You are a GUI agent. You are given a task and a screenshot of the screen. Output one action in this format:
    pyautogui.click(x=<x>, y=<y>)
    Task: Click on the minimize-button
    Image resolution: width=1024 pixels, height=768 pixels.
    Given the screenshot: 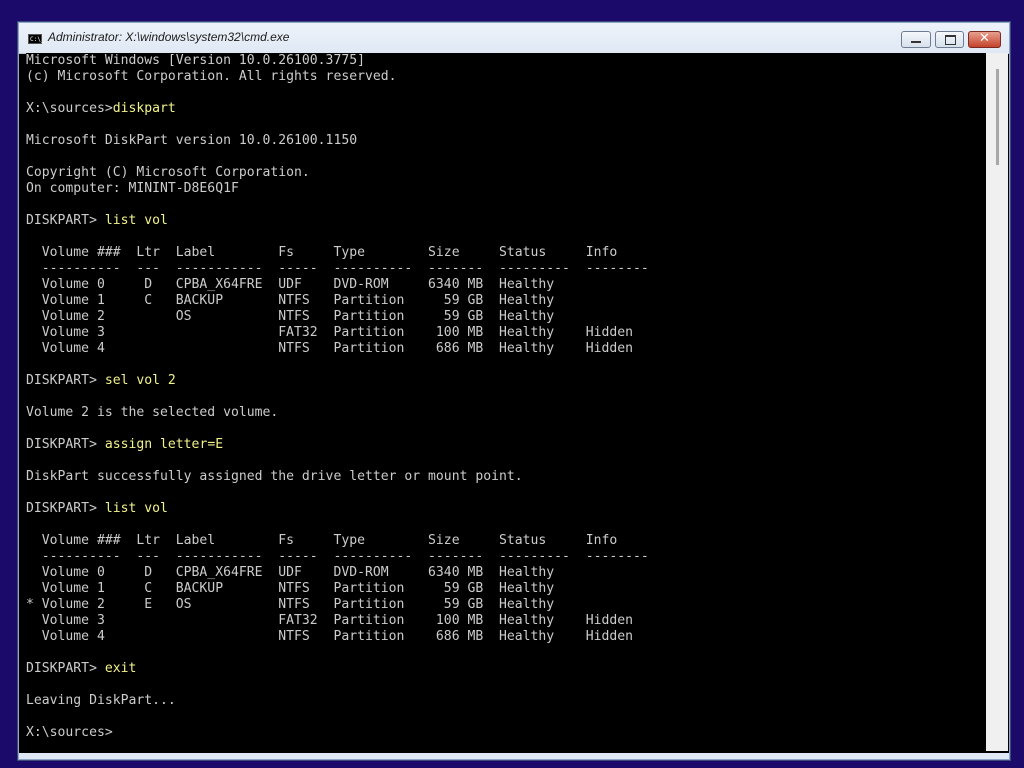 What is the action you would take?
    pyautogui.click(x=916, y=39)
    